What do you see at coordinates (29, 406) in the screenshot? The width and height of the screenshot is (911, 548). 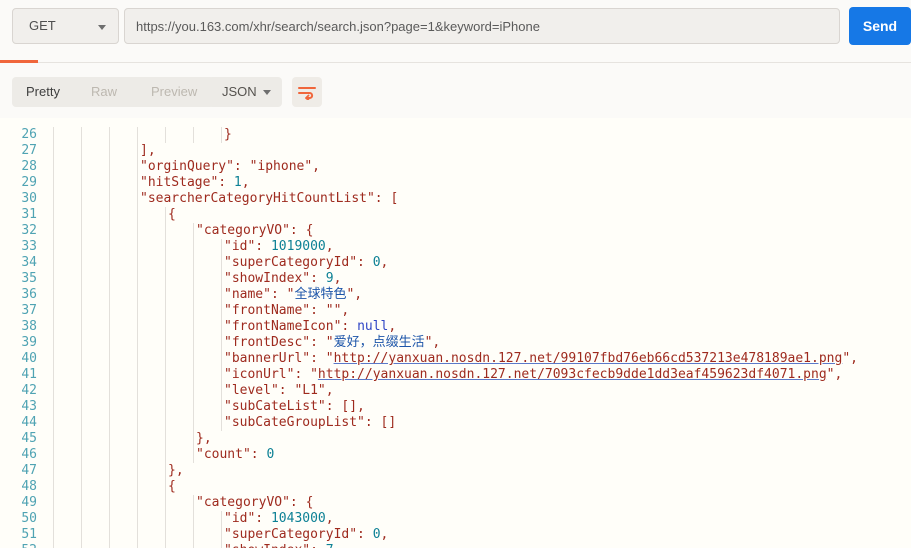 I see `line-number: 43` at bounding box center [29, 406].